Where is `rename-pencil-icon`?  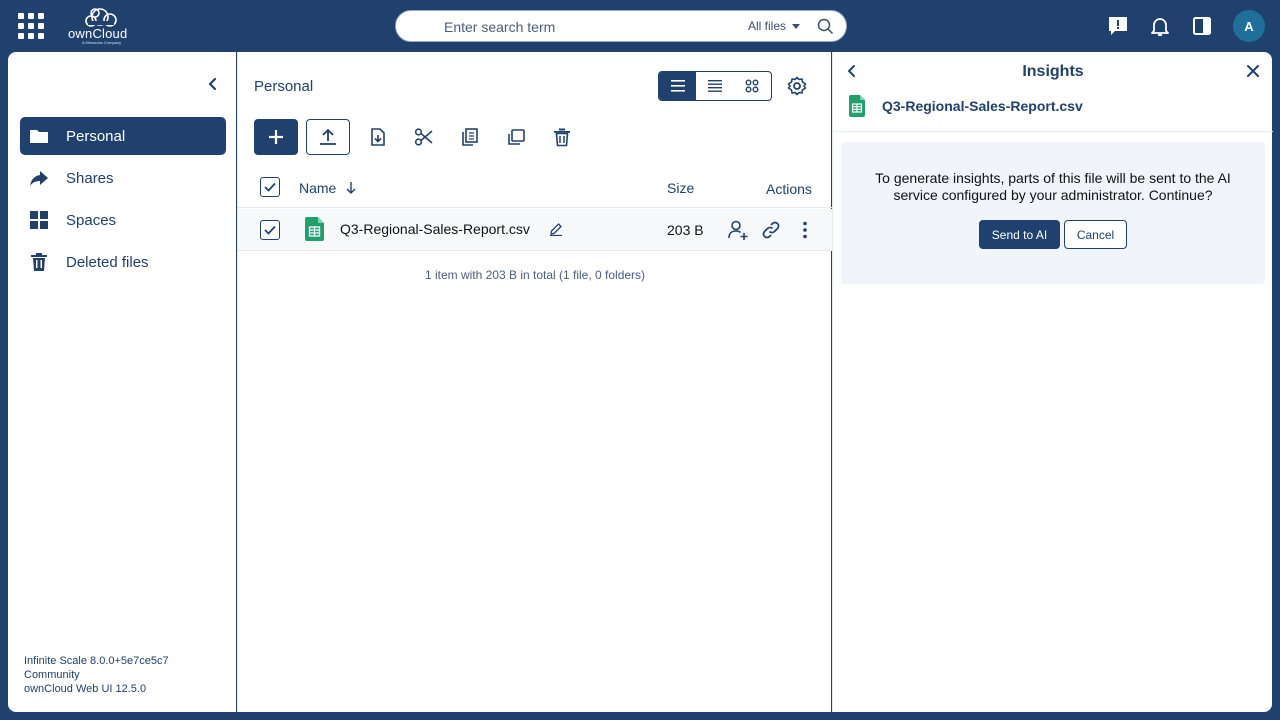 rename-pencil-icon is located at coordinates (556, 229).